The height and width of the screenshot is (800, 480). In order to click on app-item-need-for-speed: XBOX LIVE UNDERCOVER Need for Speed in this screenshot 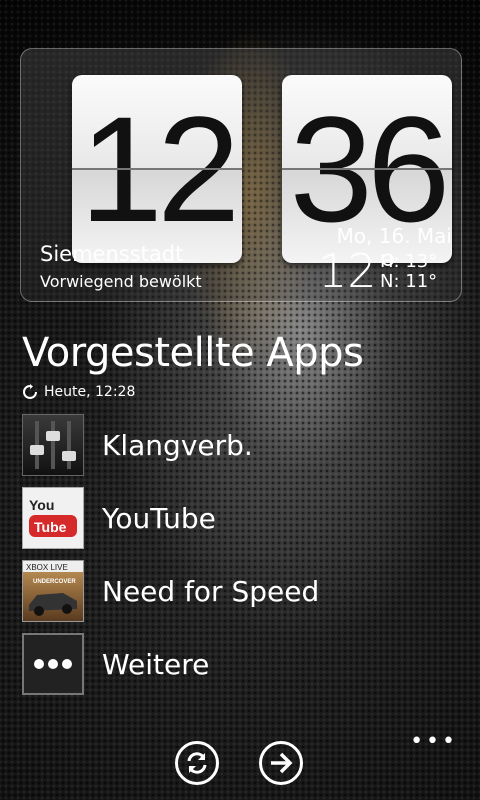, I will do `click(170, 591)`.